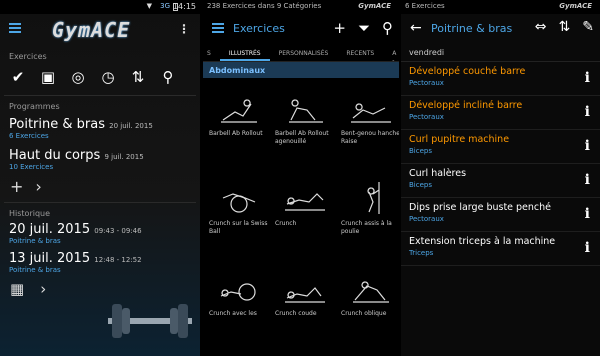 The height and width of the screenshot is (356, 600). What do you see at coordinates (29, 136) in the screenshot?
I see `program-count: 6 Exercices` at bounding box center [29, 136].